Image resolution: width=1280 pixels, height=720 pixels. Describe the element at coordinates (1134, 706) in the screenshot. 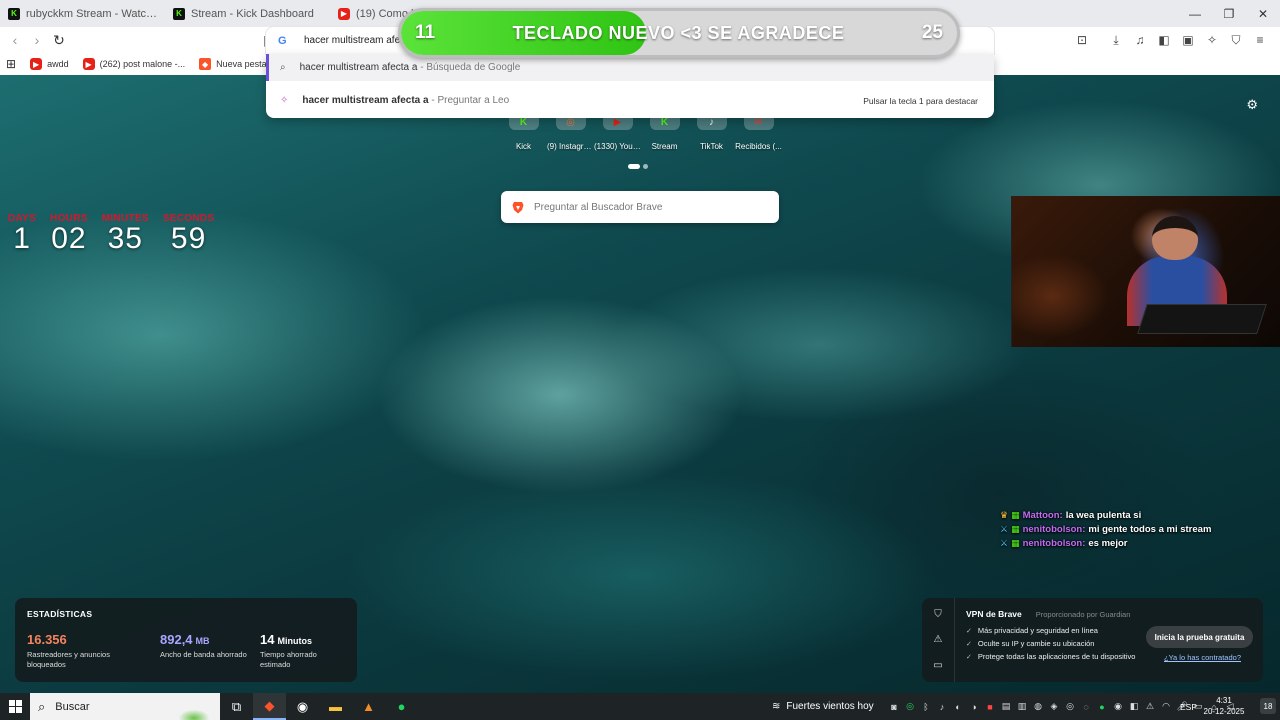

I see `tray-app-icon: ◧` at that location.